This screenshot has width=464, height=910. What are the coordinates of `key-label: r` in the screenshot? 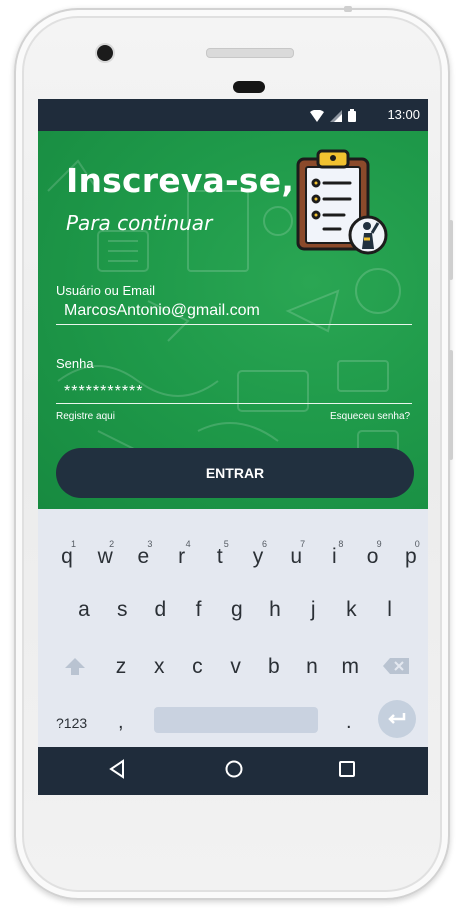 It's located at (182, 556).